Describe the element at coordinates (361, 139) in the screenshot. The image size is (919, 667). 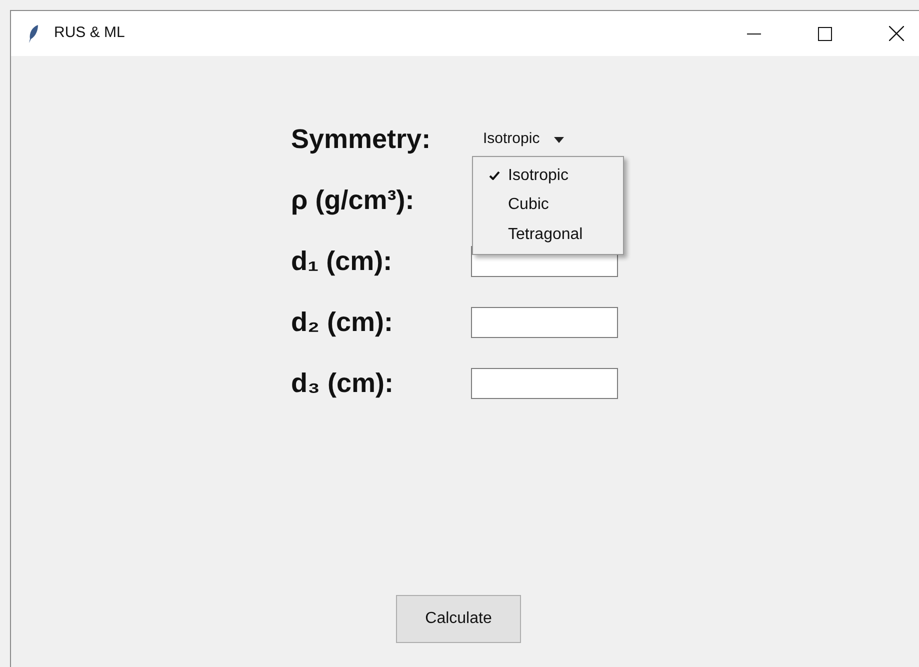
I see `field-label: Symmetry:` at that location.